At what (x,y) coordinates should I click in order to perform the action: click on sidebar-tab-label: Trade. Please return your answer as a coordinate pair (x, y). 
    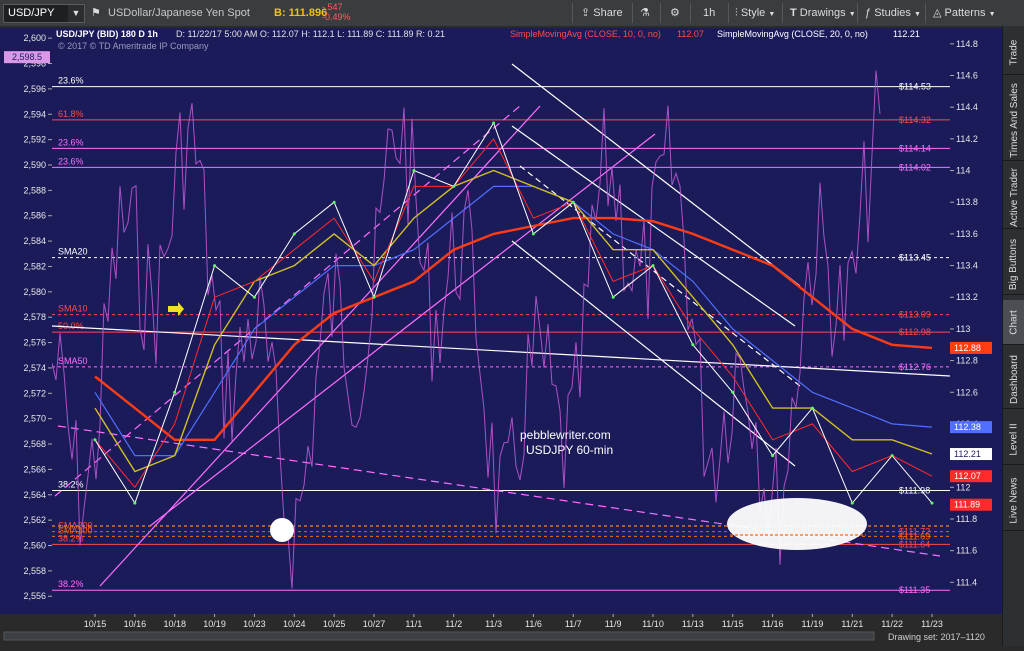
    Looking at the image, I should click on (1014, 52).